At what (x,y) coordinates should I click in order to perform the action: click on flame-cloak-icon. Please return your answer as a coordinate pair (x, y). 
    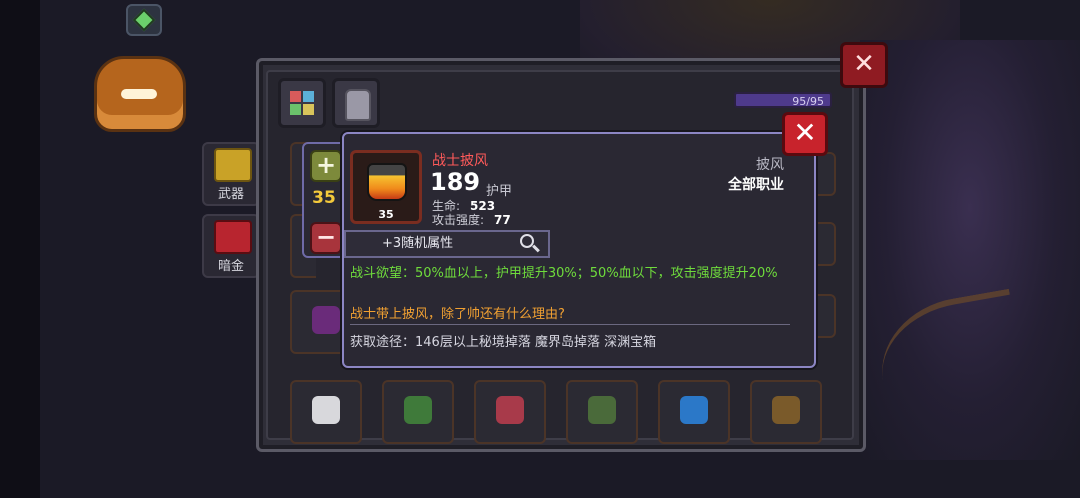
    Looking at the image, I should click on (387, 182).